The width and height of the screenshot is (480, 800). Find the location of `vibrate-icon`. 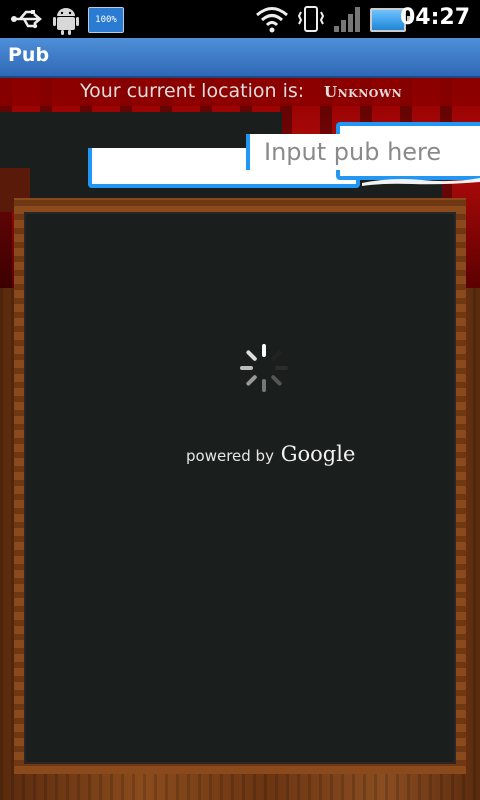

vibrate-icon is located at coordinates (311, 19).